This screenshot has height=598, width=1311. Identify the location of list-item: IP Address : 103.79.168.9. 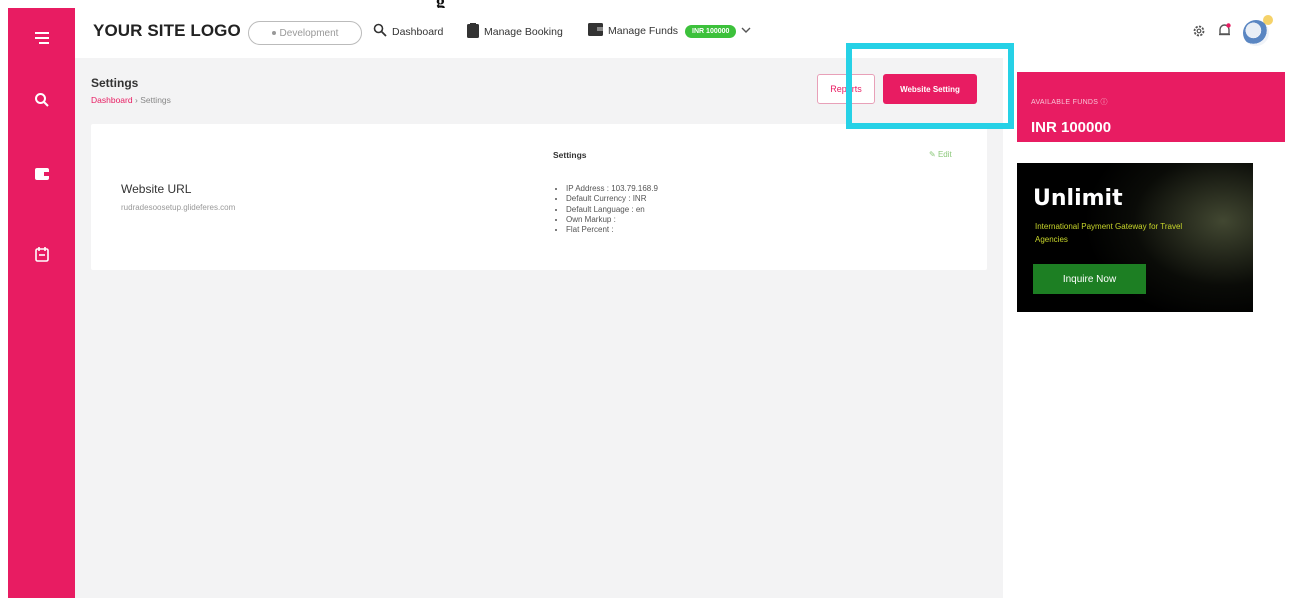
(612, 189).